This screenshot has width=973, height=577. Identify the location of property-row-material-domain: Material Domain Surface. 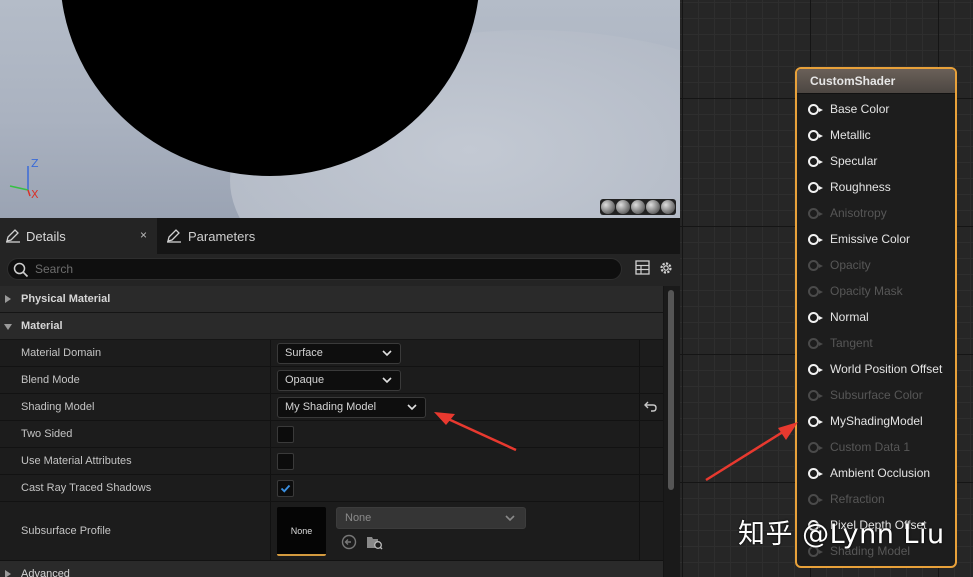
(331, 353).